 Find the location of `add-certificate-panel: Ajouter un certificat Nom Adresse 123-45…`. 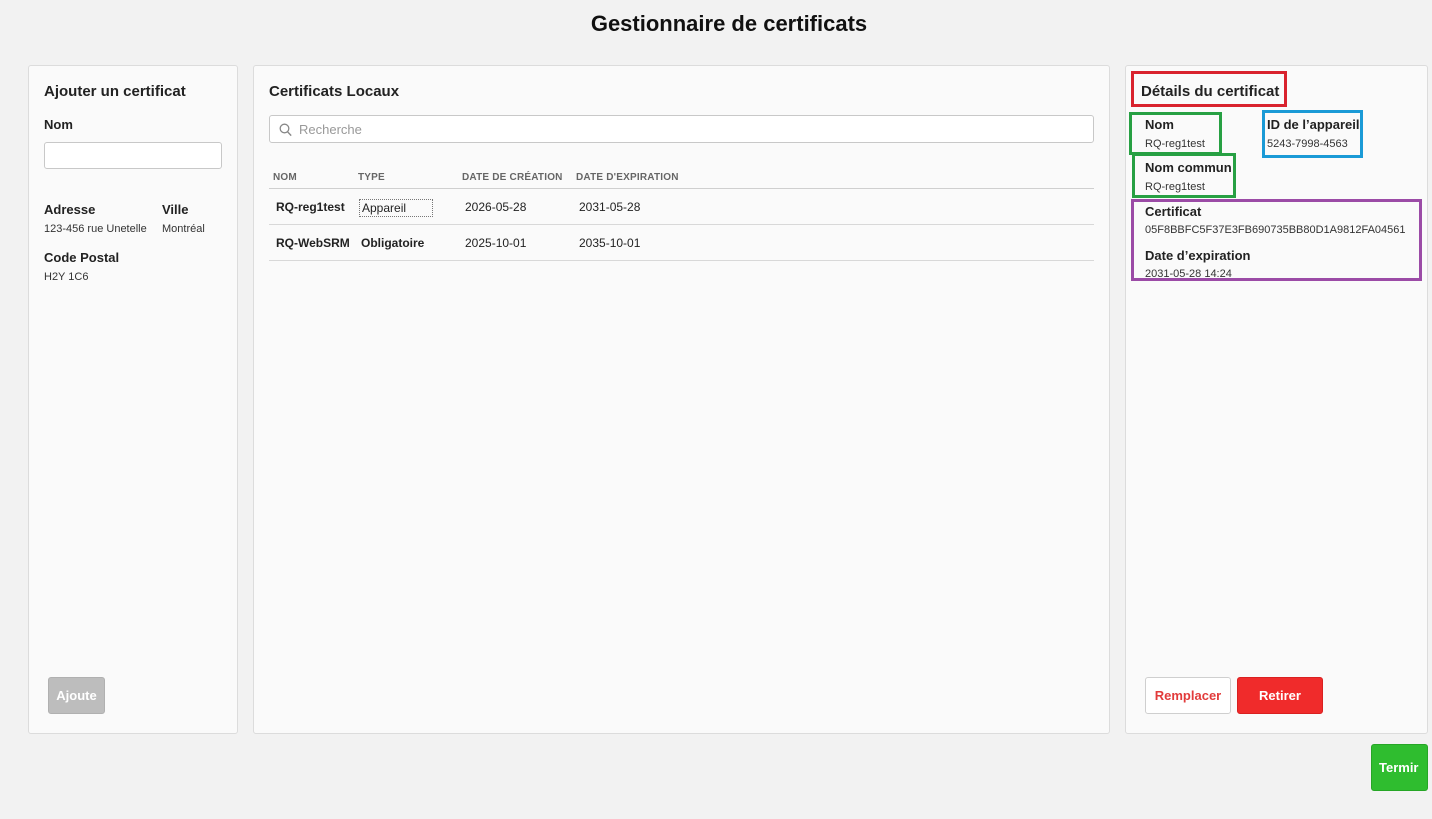

add-certificate-panel: Ajouter un certificat Nom Adresse 123-45… is located at coordinates (133, 399).